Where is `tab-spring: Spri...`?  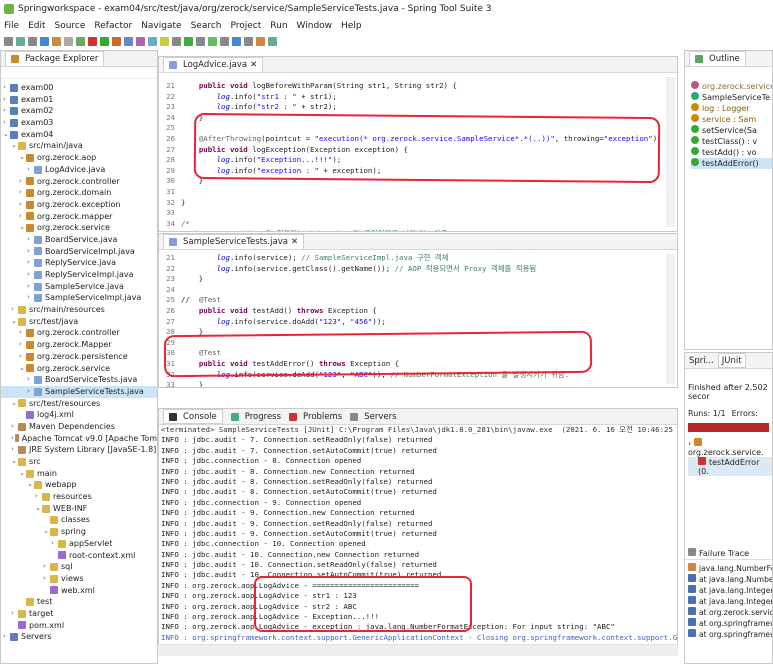
tab-spring: Spri... is located at coordinates (701, 361).